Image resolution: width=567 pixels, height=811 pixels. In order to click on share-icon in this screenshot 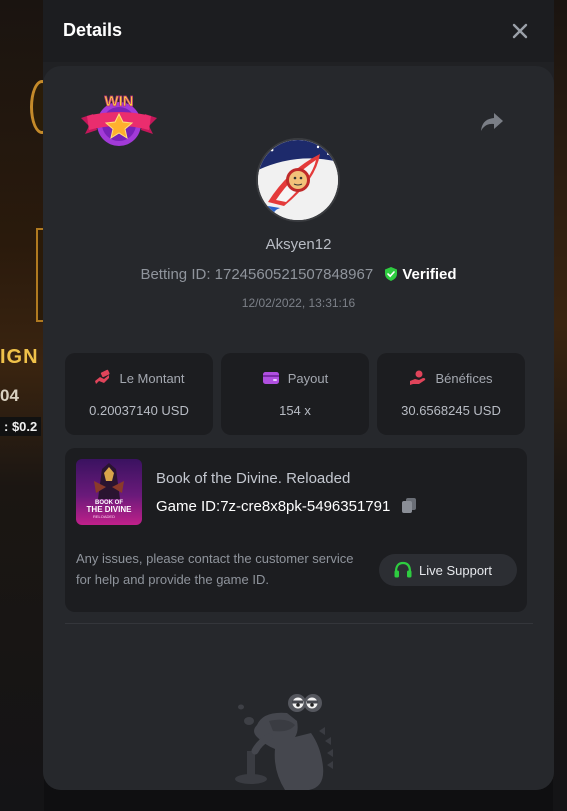, I will do `click(492, 122)`.